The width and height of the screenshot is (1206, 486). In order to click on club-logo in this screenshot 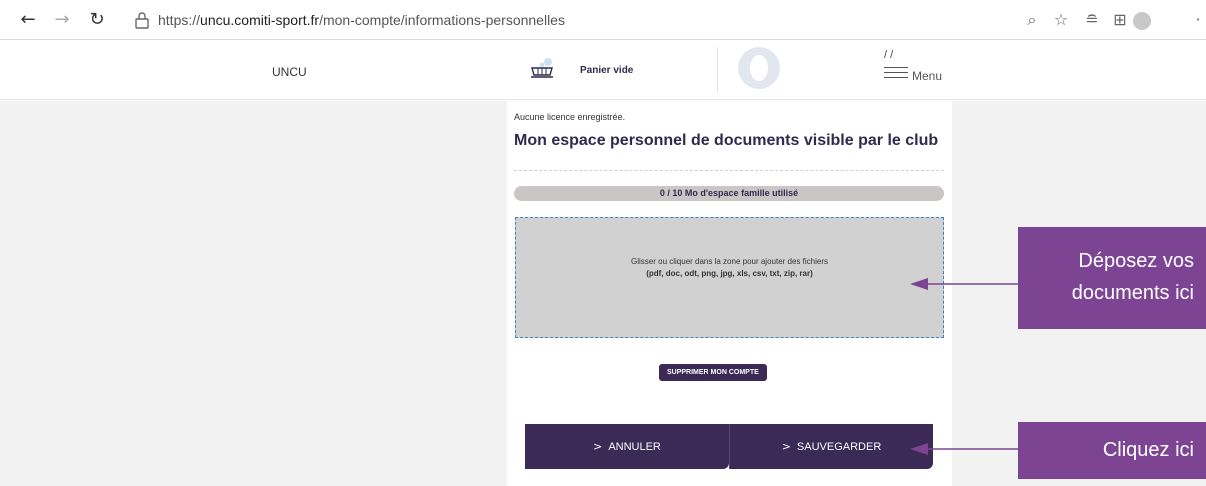, I will do `click(759, 68)`.